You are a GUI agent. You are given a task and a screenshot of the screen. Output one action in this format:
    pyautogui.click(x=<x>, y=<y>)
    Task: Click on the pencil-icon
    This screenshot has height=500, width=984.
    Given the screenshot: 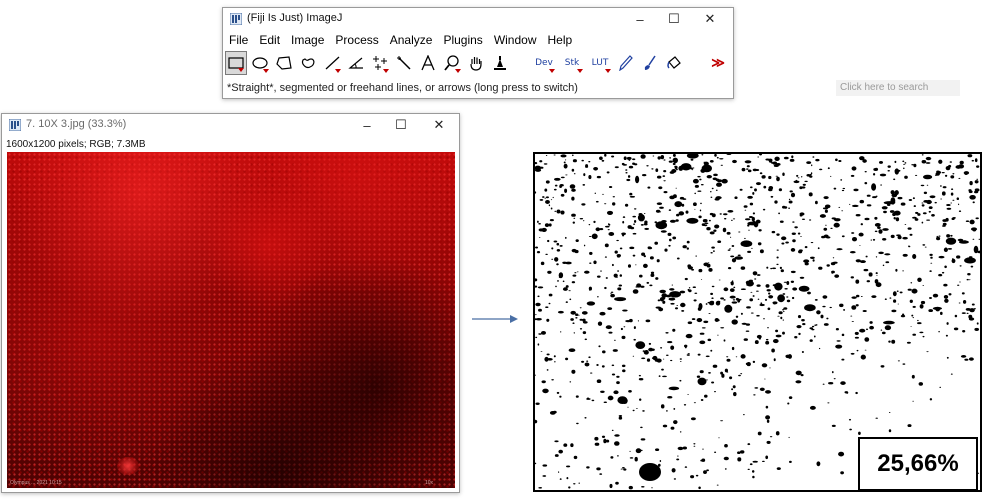 What is the action you would take?
    pyautogui.click(x=626, y=63)
    